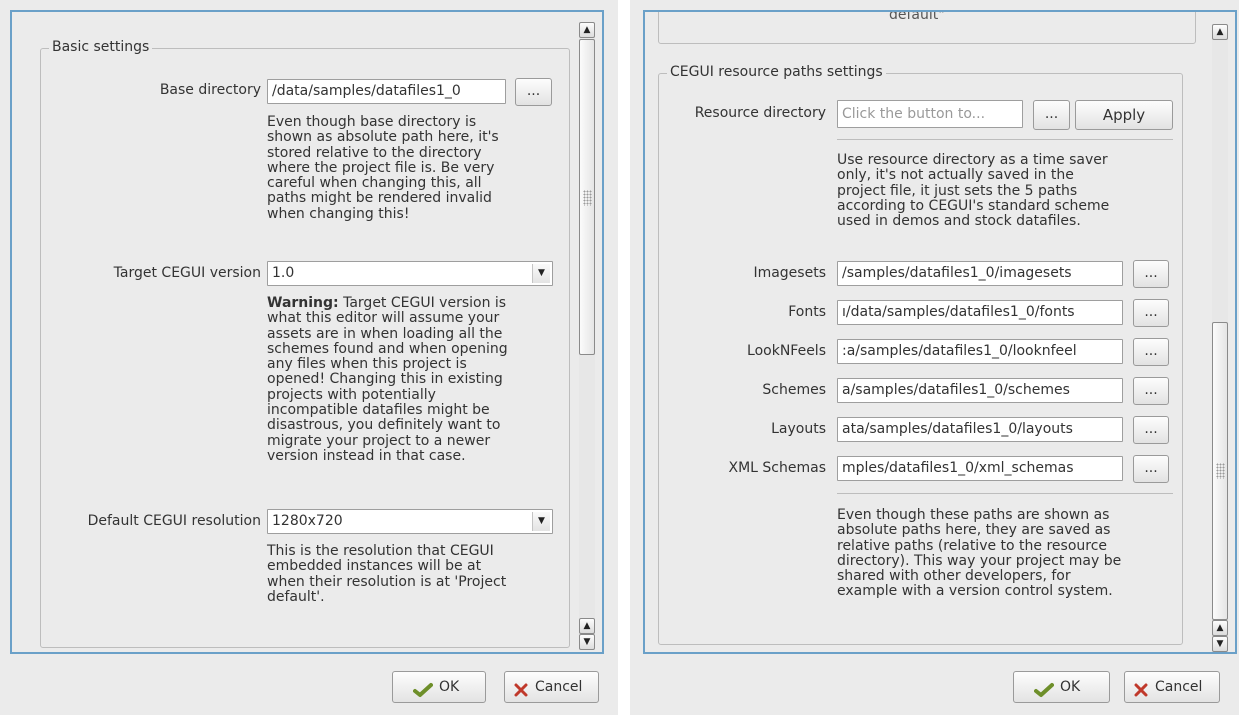 The height and width of the screenshot is (715, 1239). Describe the element at coordinates (777, 468) in the screenshot. I see `path-label-xml-schemas: XML Schemas` at that location.